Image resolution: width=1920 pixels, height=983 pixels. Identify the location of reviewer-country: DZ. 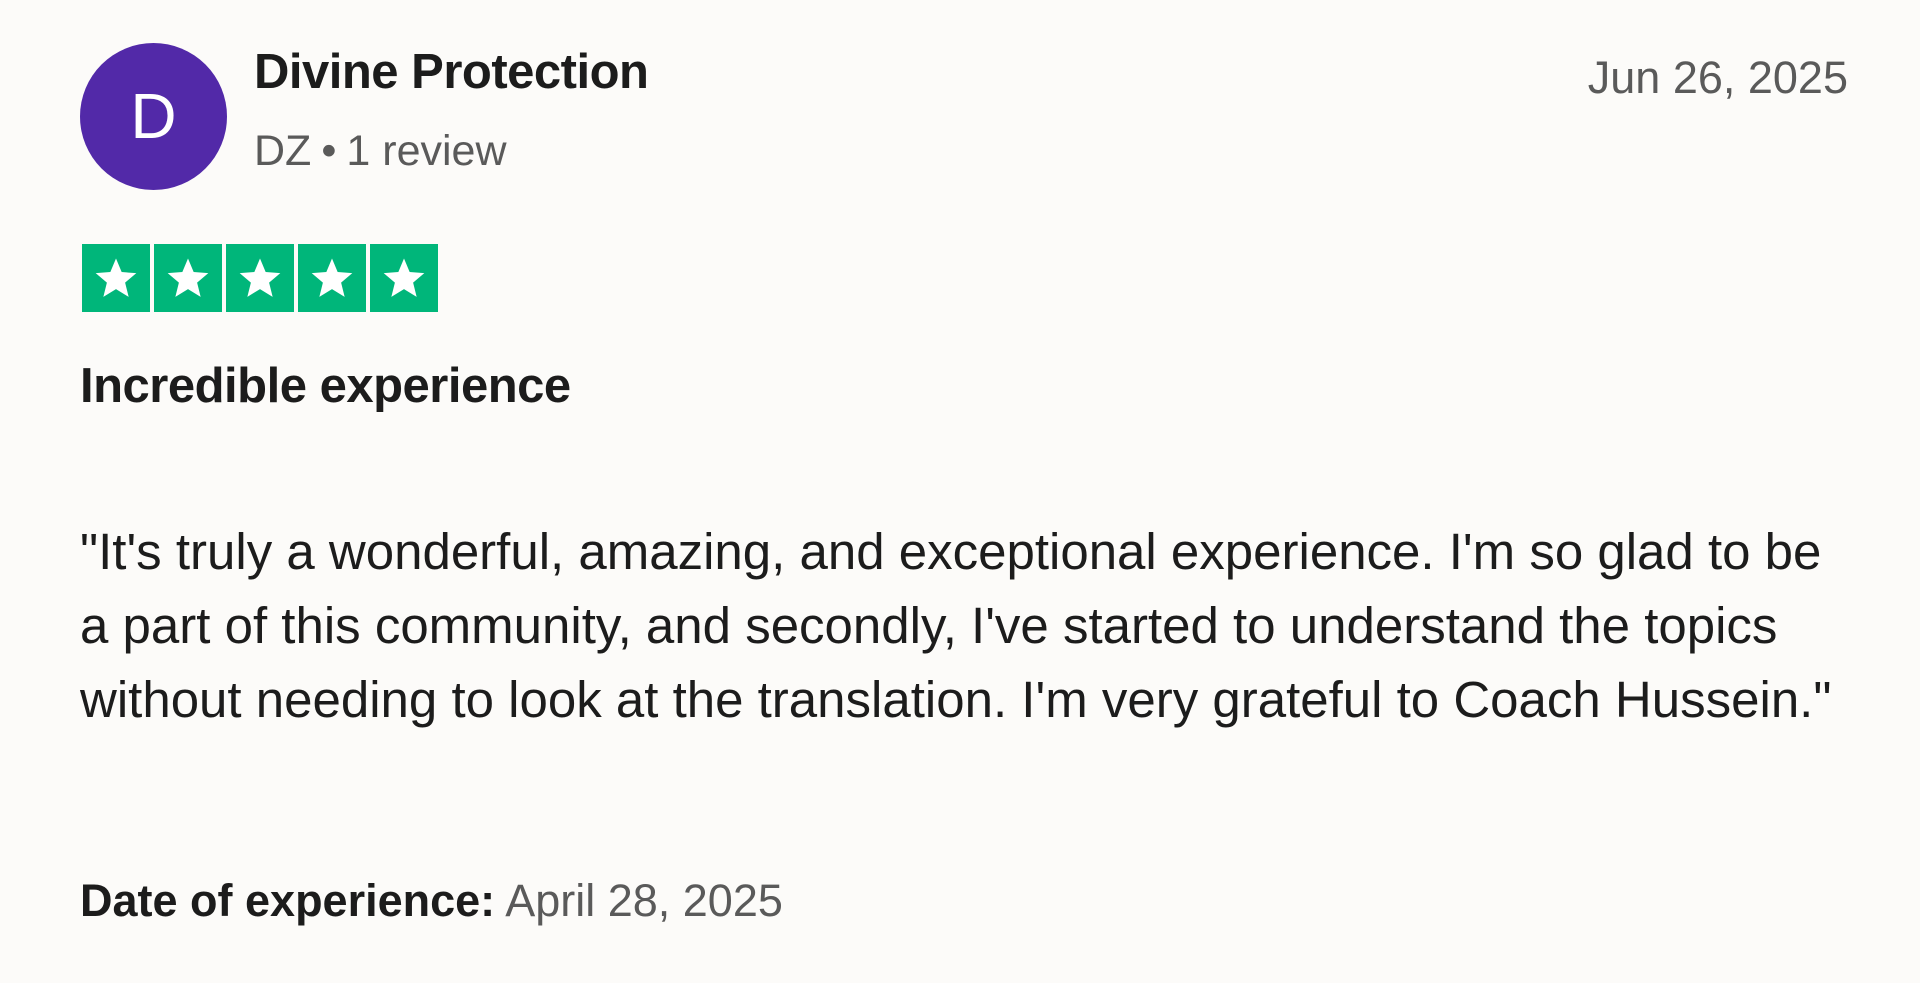
(283, 151).